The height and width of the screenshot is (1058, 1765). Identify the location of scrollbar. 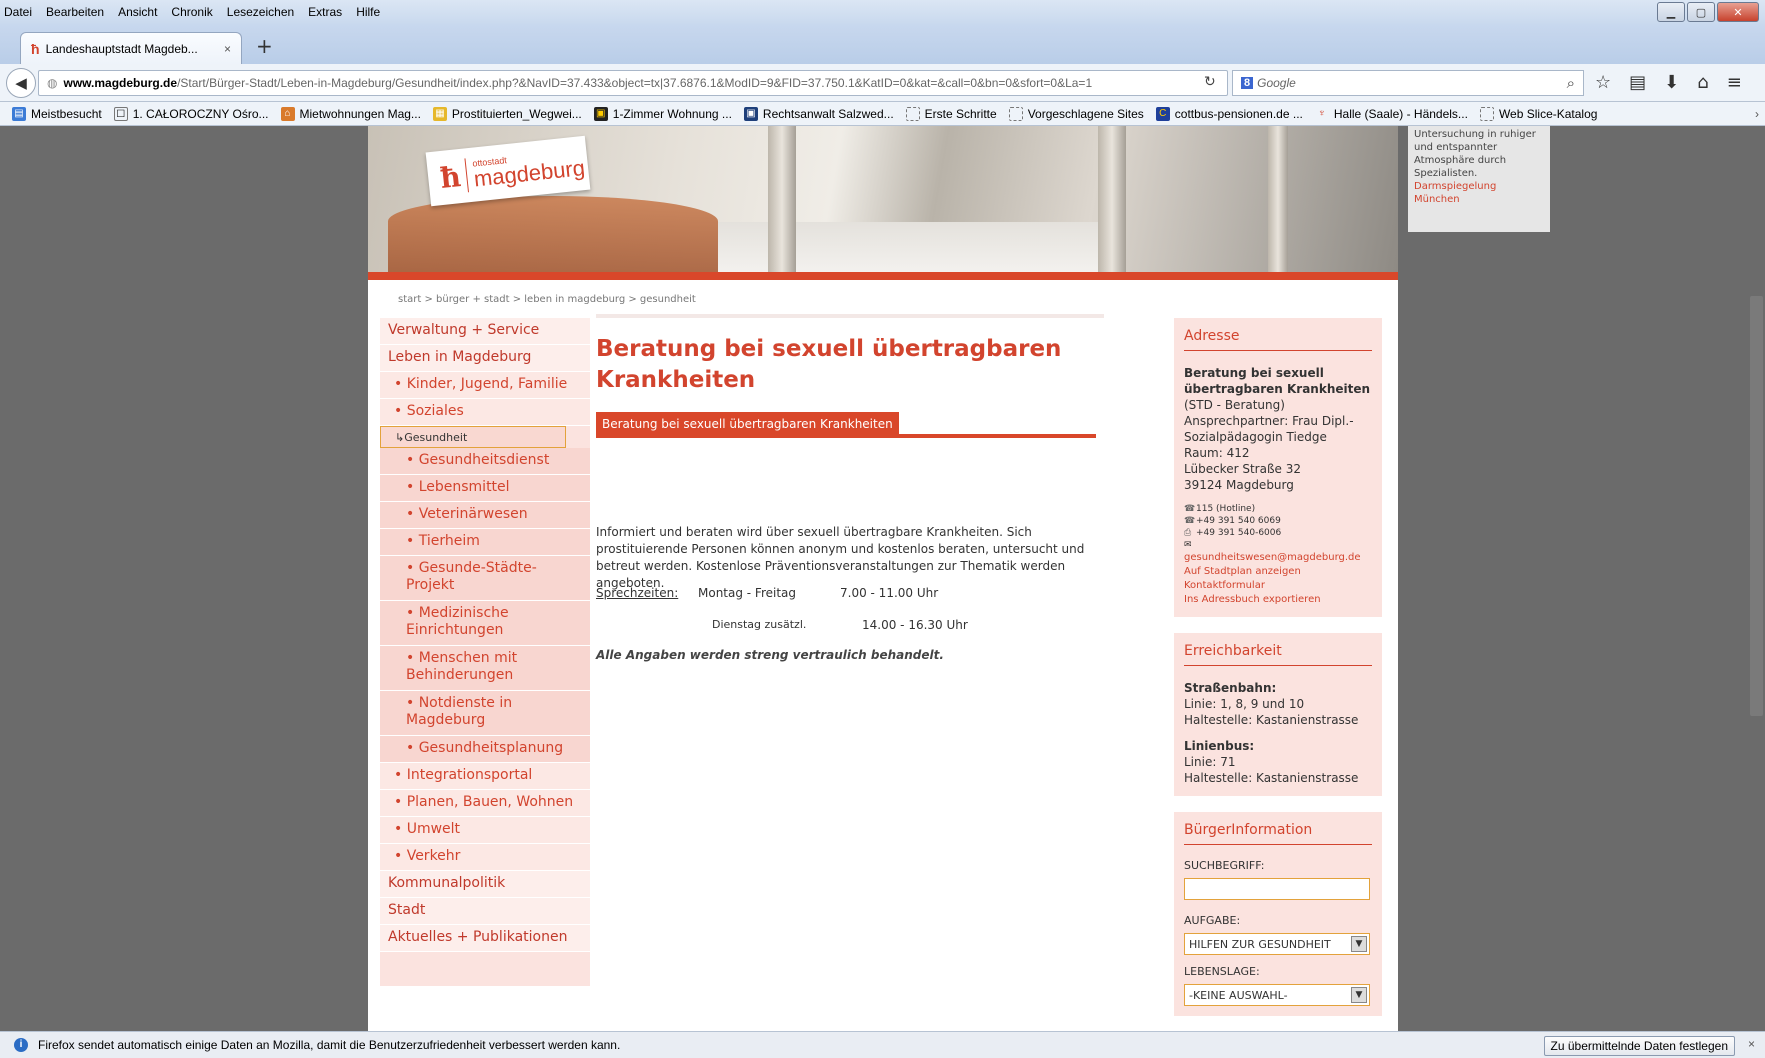
(1756, 578).